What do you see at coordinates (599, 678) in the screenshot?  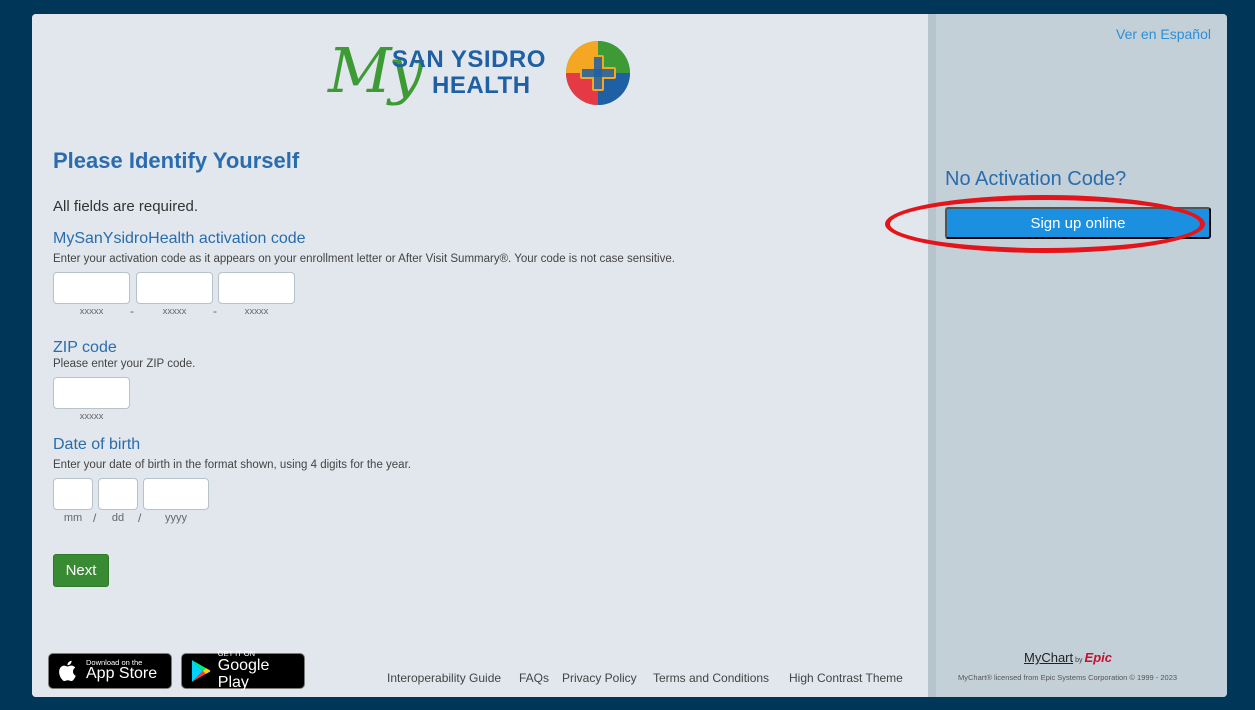 I see `footer-privacy-policy-link: Privacy Policy` at bounding box center [599, 678].